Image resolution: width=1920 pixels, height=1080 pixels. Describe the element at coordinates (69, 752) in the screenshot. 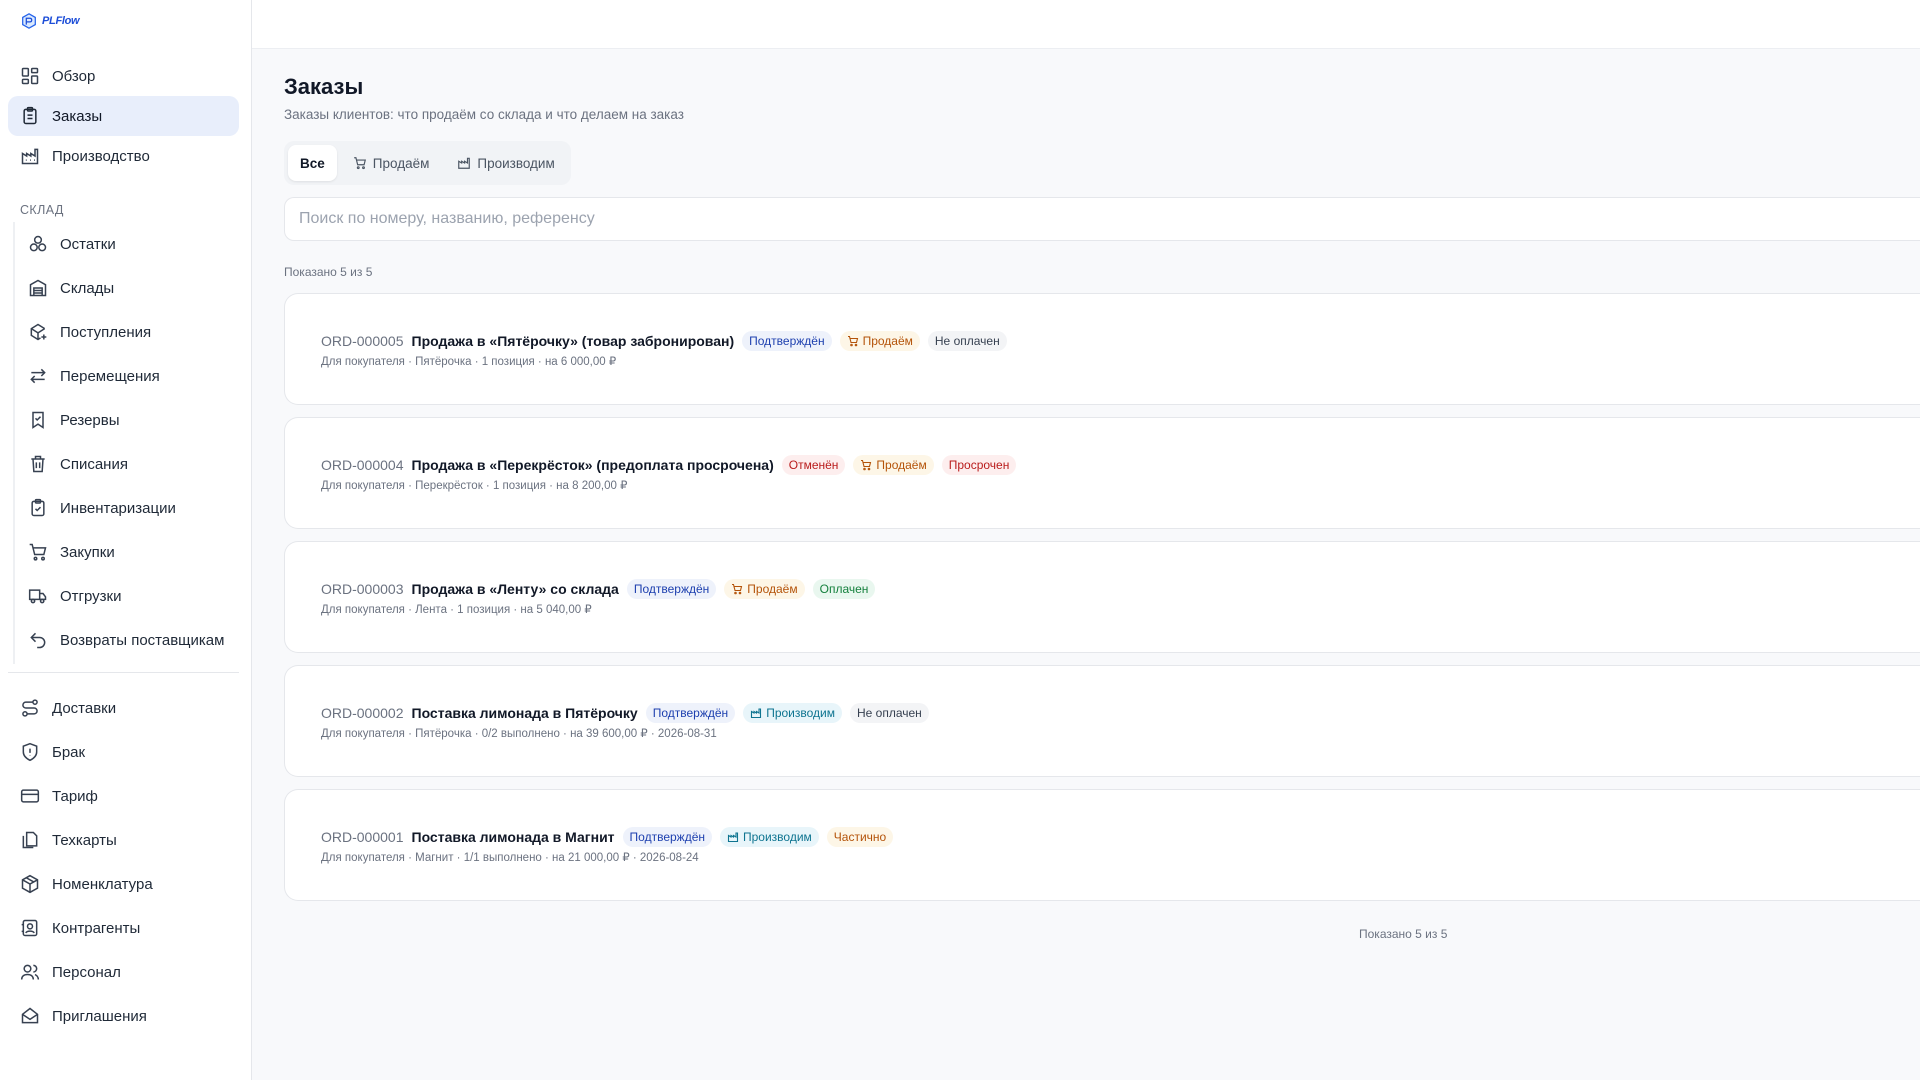

I see `sidebar-item-label: Брак` at that location.